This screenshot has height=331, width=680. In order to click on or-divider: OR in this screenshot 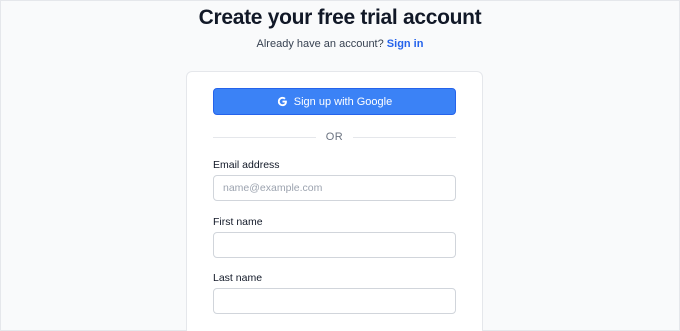, I will do `click(334, 137)`.